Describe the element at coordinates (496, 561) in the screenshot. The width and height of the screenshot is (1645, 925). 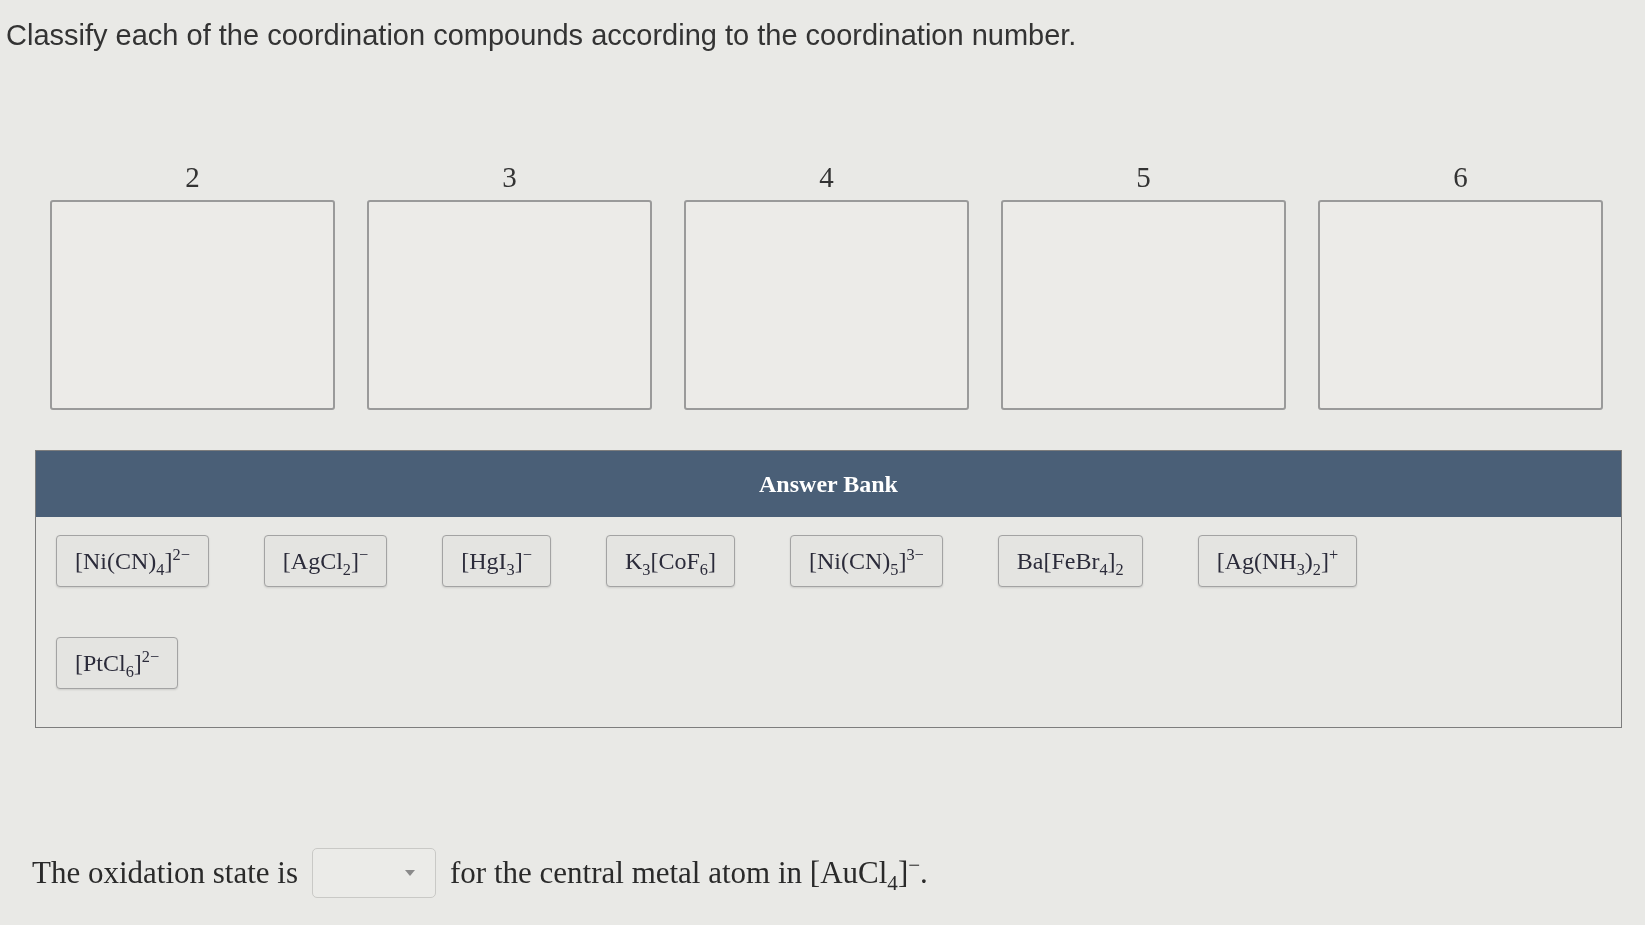
I see `answer-chip: [HgI$_{3}$]$^{−}$` at that location.